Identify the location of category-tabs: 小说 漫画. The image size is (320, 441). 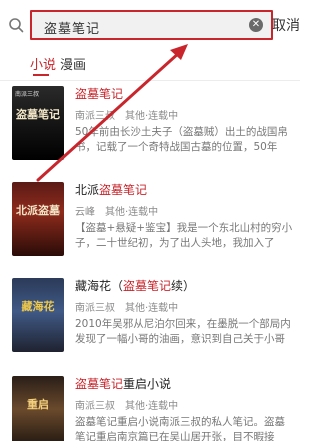
(150, 64).